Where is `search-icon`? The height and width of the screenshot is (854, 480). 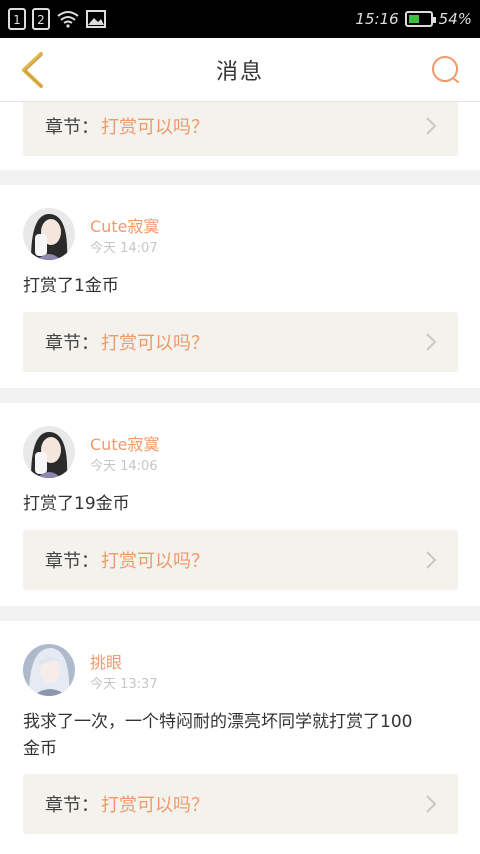
search-icon is located at coordinates (445, 69).